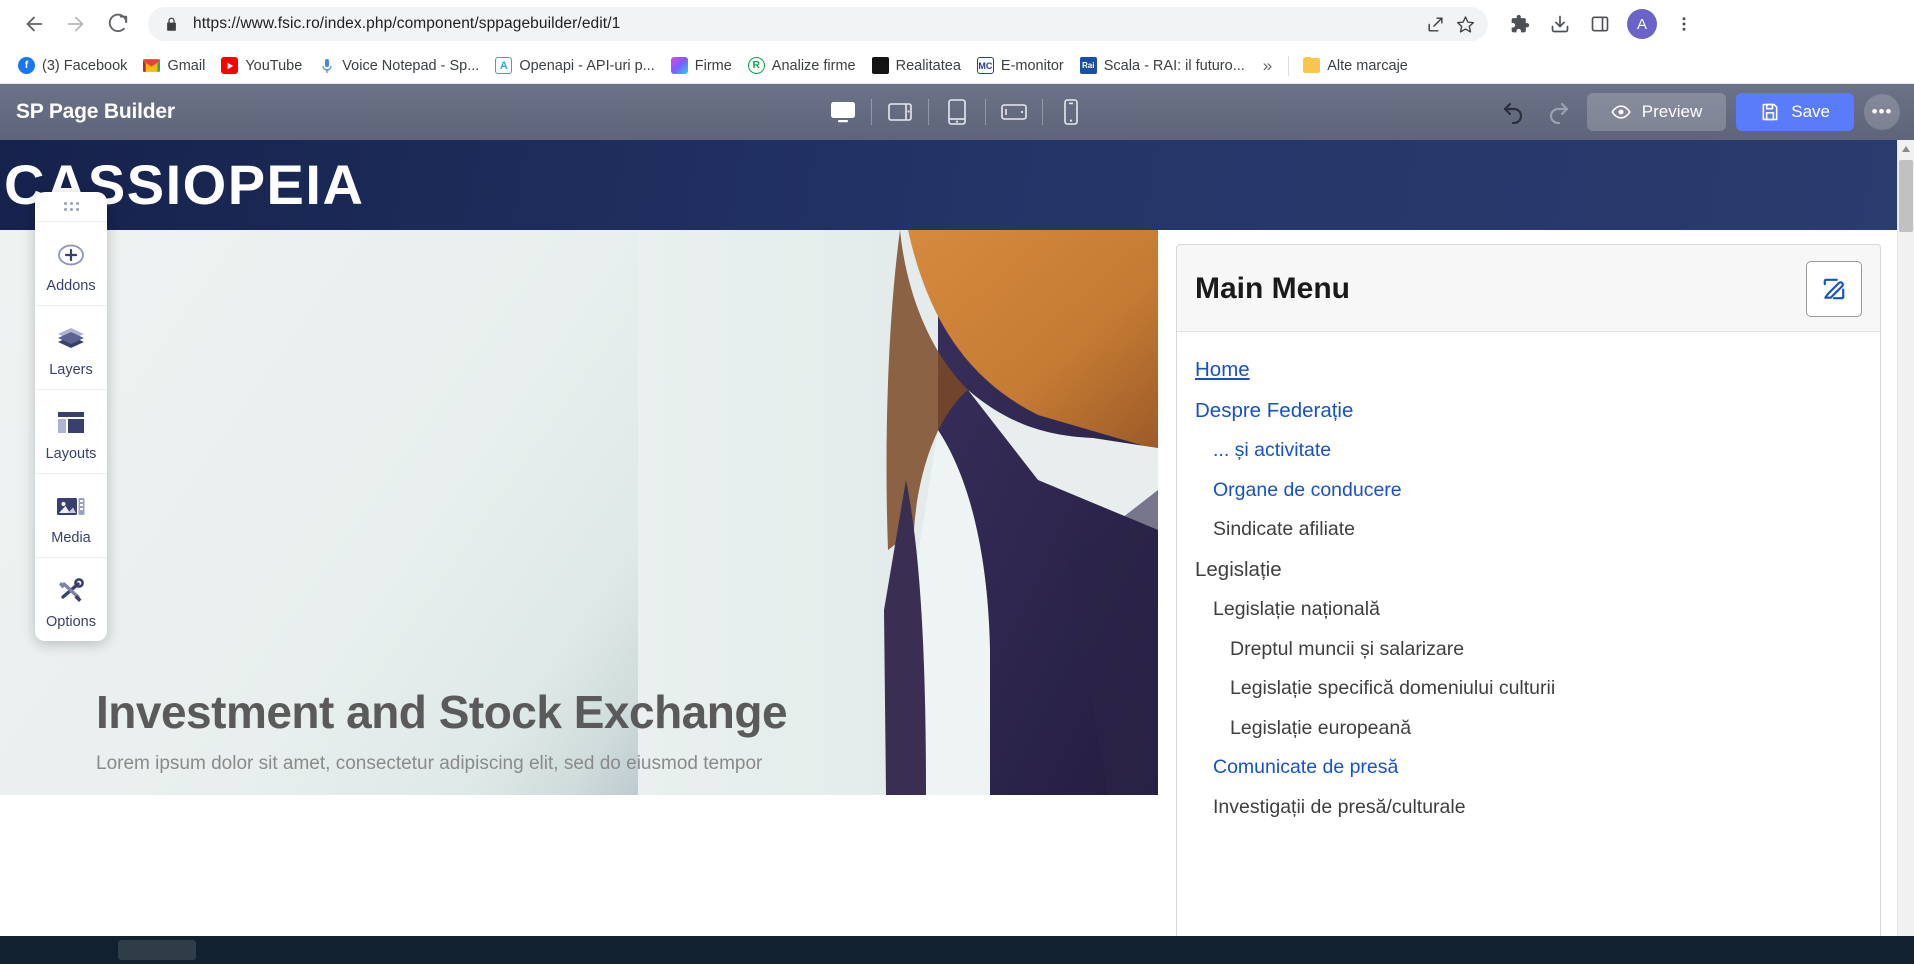 The height and width of the screenshot is (964, 1914). I want to click on site-lock-icon, so click(171, 24).